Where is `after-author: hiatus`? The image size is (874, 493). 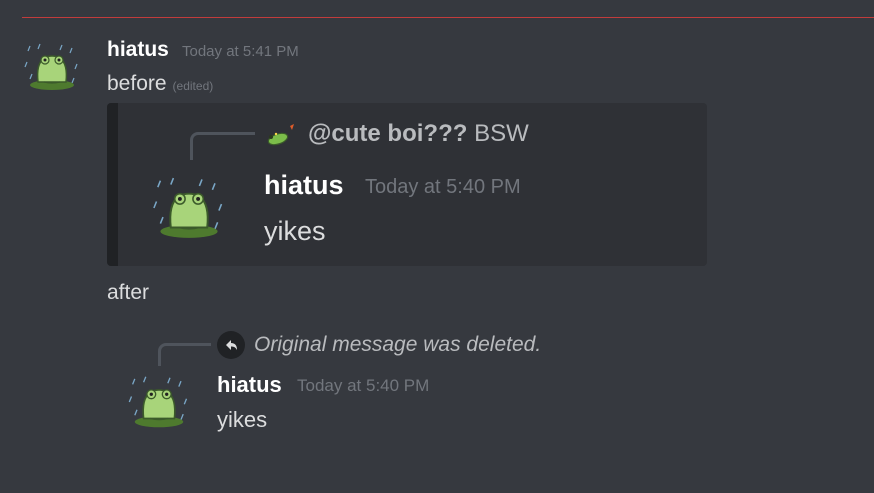
after-author: hiatus is located at coordinates (249, 385).